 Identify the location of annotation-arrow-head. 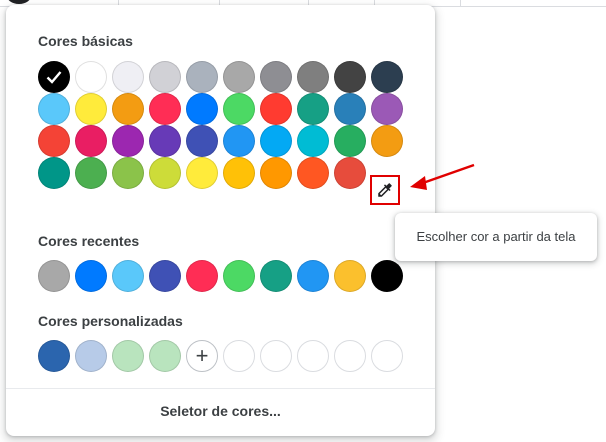
(418, 183).